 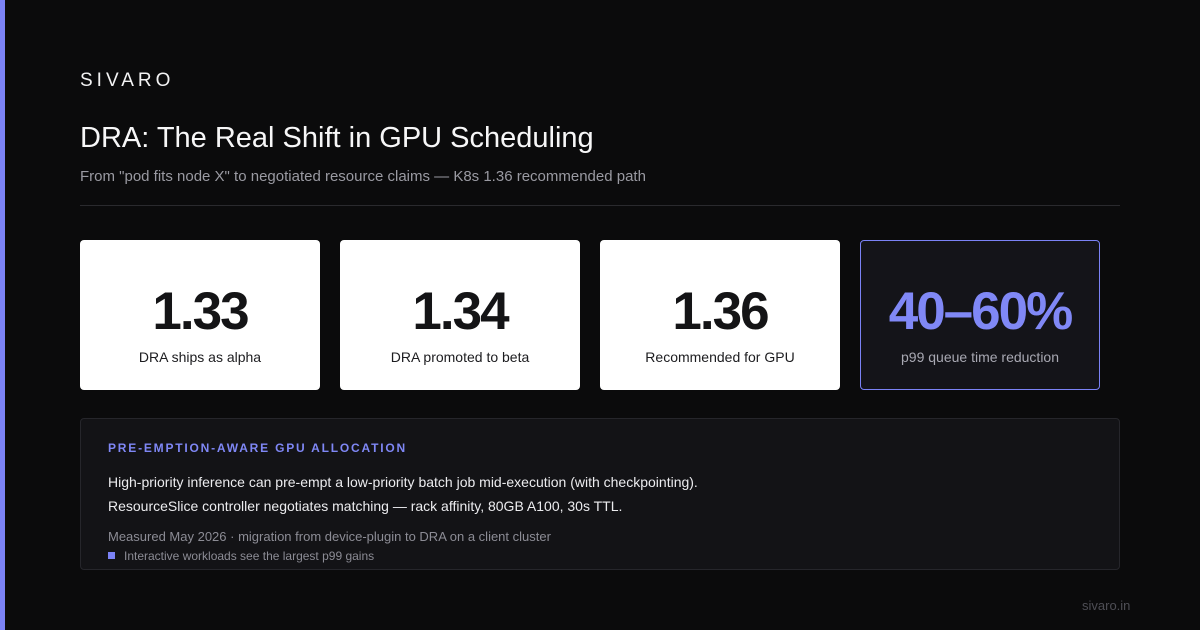 I want to click on stat-label: DRA ships as alpha, so click(x=200, y=357).